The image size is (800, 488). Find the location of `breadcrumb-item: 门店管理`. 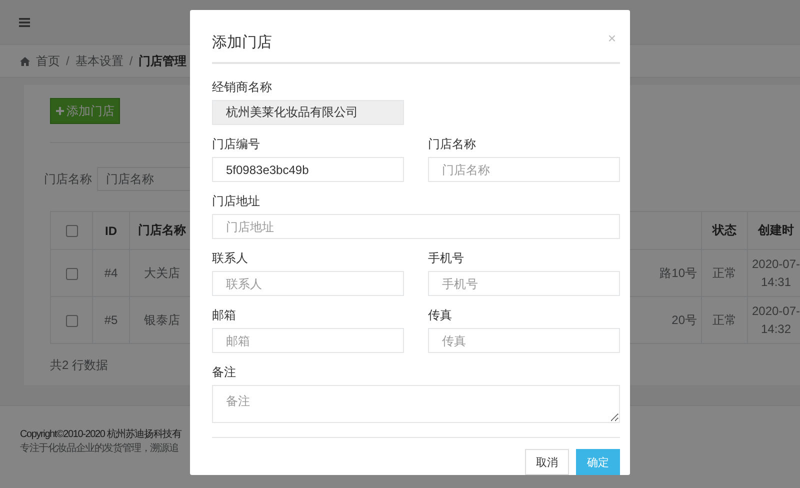

breadcrumb-item: 门店管理 is located at coordinates (162, 61).